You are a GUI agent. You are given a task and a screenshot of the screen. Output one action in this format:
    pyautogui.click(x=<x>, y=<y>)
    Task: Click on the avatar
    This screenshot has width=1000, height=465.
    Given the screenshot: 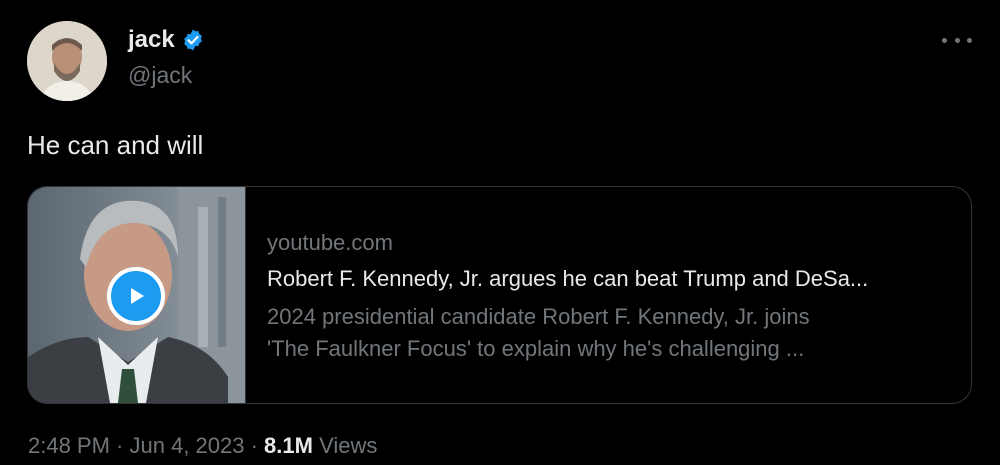 What is the action you would take?
    pyautogui.click(x=67, y=61)
    